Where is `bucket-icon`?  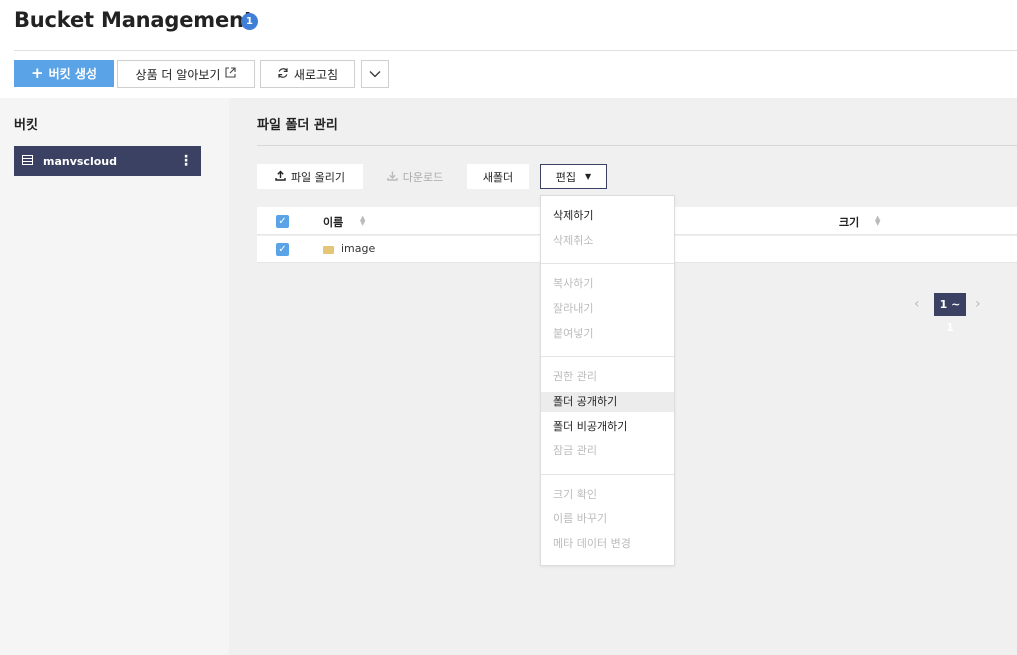
bucket-icon is located at coordinates (27, 161).